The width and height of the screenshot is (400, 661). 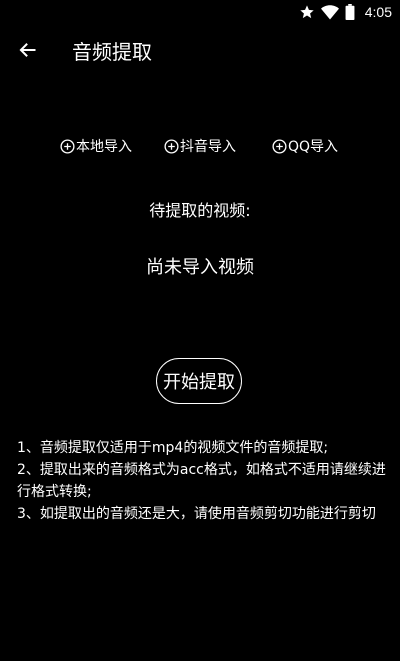 I want to click on local-import-label: 本地导入, so click(x=104, y=147).